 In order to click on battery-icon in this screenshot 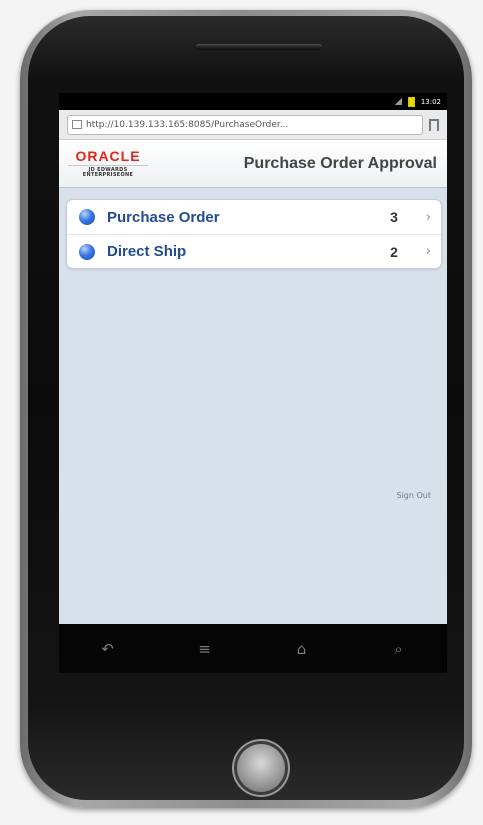, I will do `click(411, 101)`.